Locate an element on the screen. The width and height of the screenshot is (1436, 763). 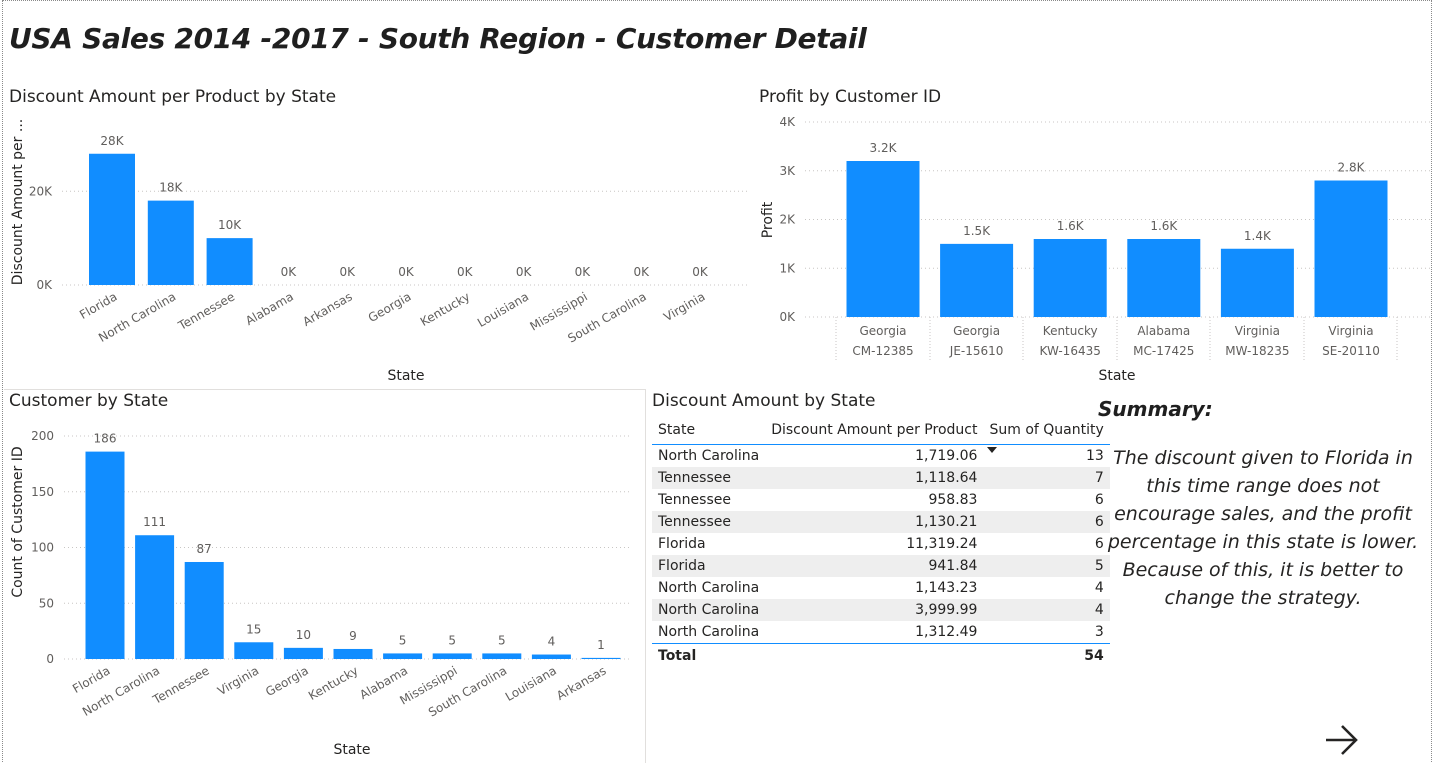
cell-discount: 3,999.99 is located at coordinates (874, 610).